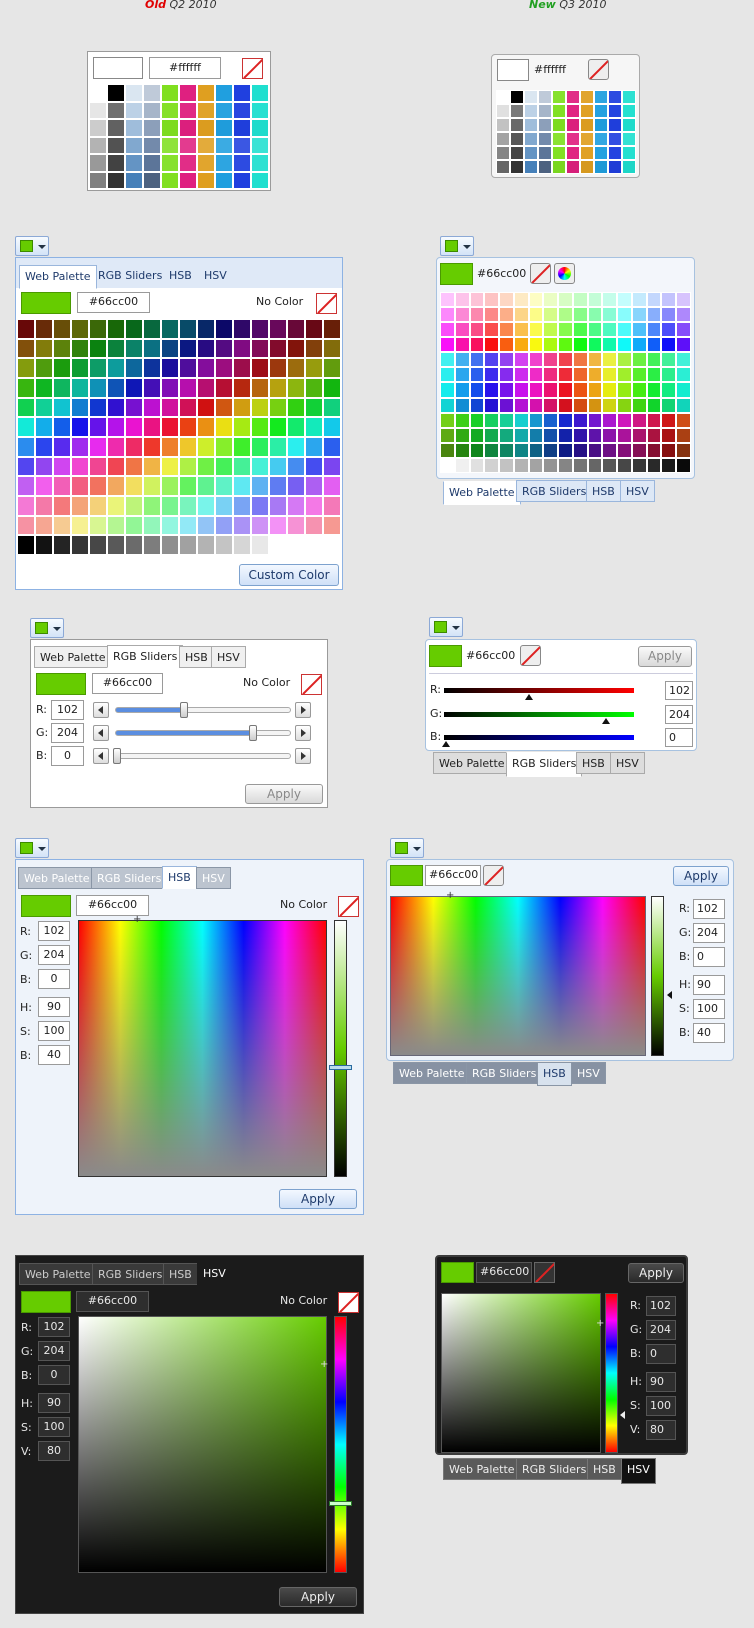 This screenshot has height=1628, width=754. What do you see at coordinates (661, 1430) in the screenshot?
I see `v-input: 80` at bounding box center [661, 1430].